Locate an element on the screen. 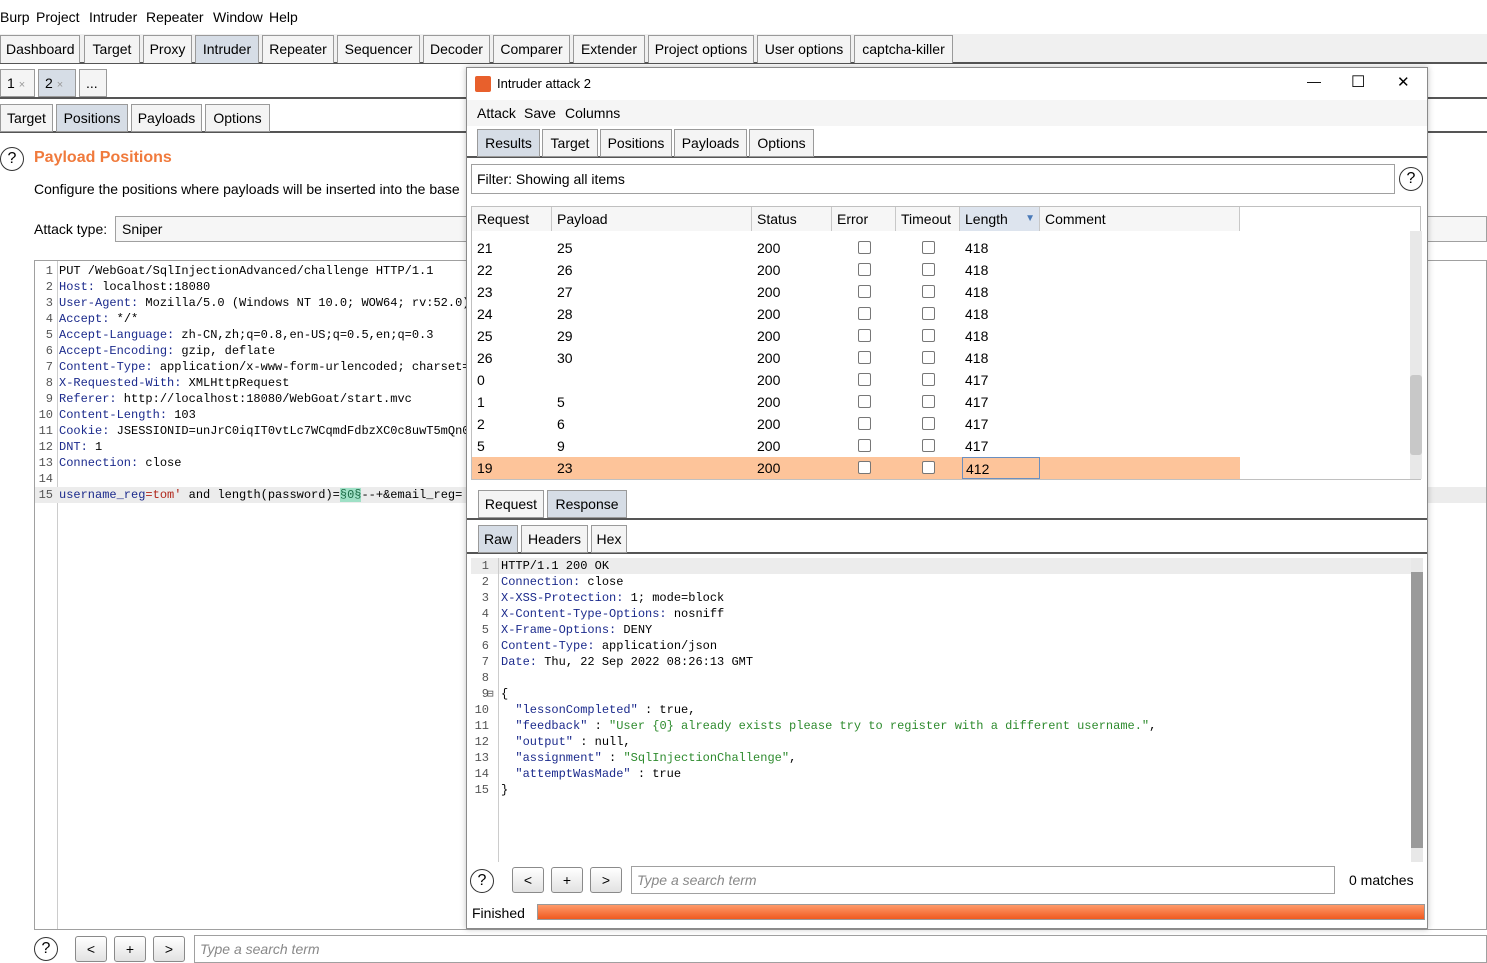 This screenshot has width=1487, height=963. attack-tab-1: 1 × is located at coordinates (17, 83).